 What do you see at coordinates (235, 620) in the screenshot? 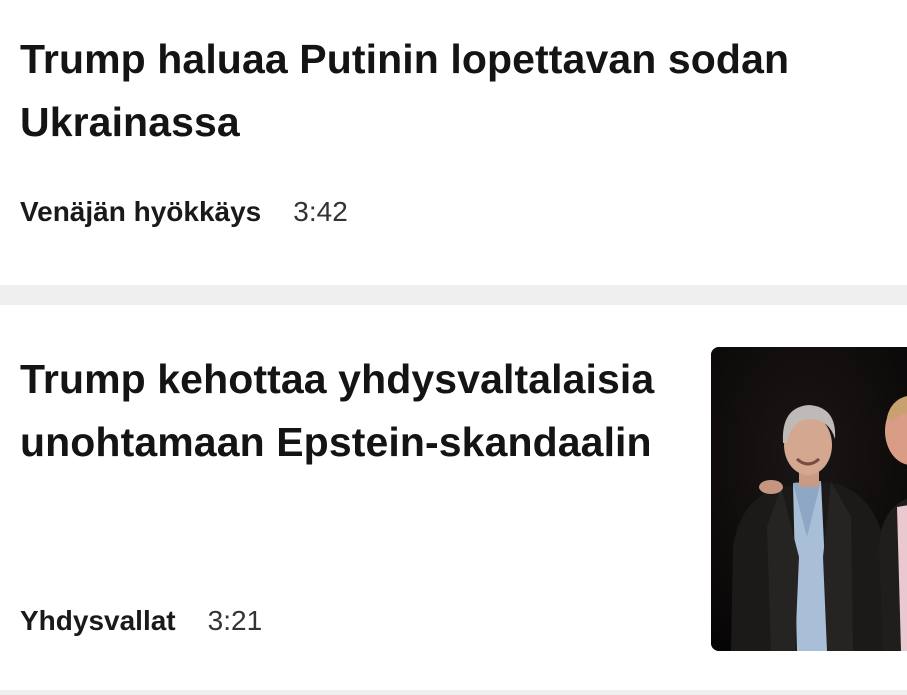
I see `article-time: 3:21` at bounding box center [235, 620].